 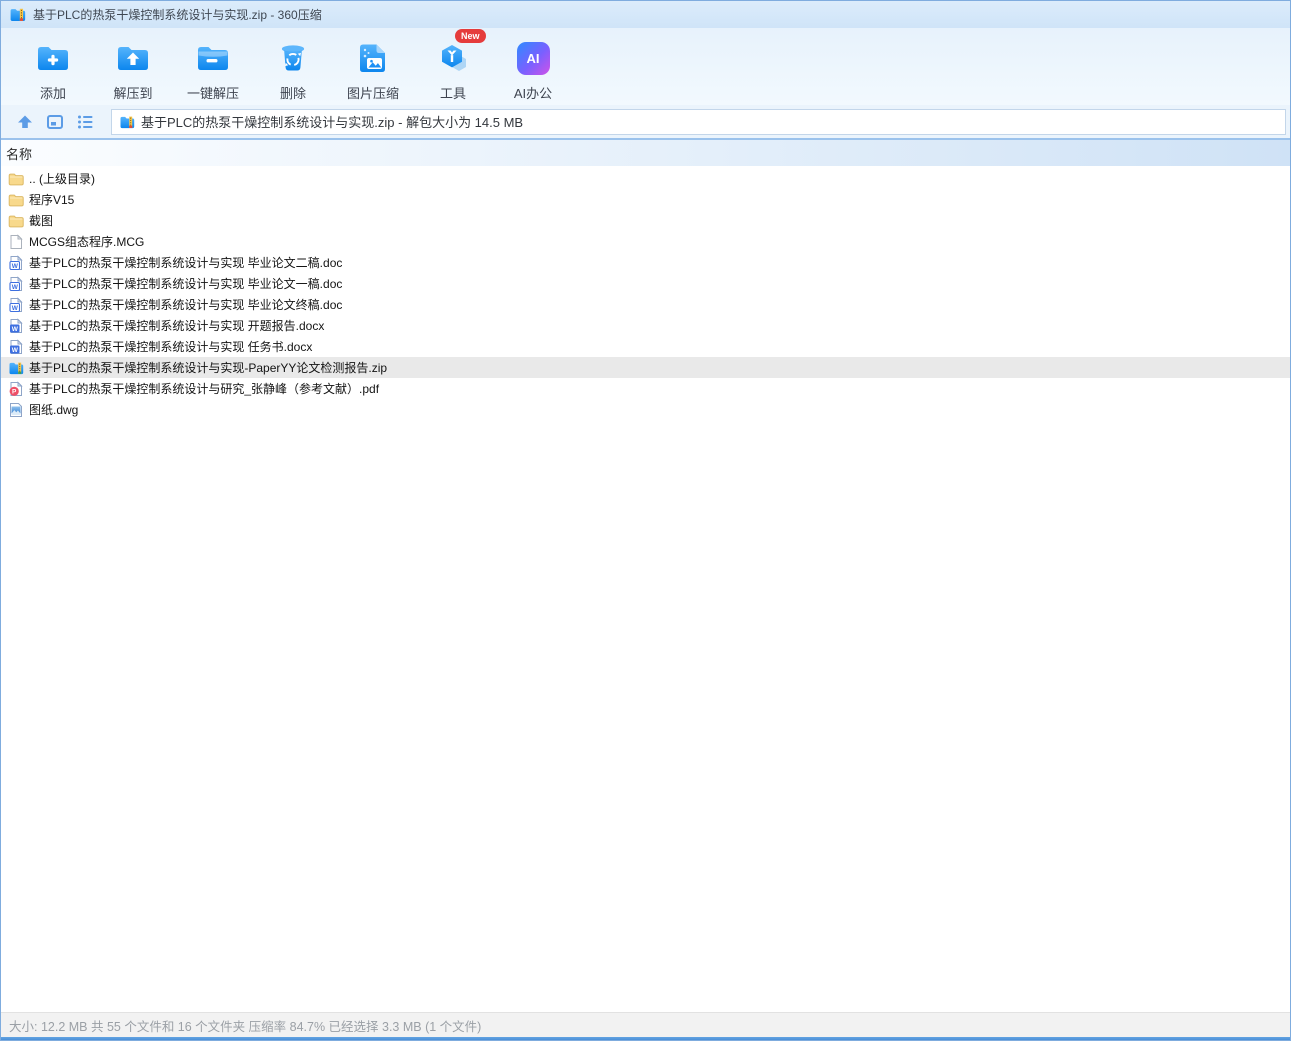 I want to click on pdf-file-icon: P, so click(x=16, y=388).